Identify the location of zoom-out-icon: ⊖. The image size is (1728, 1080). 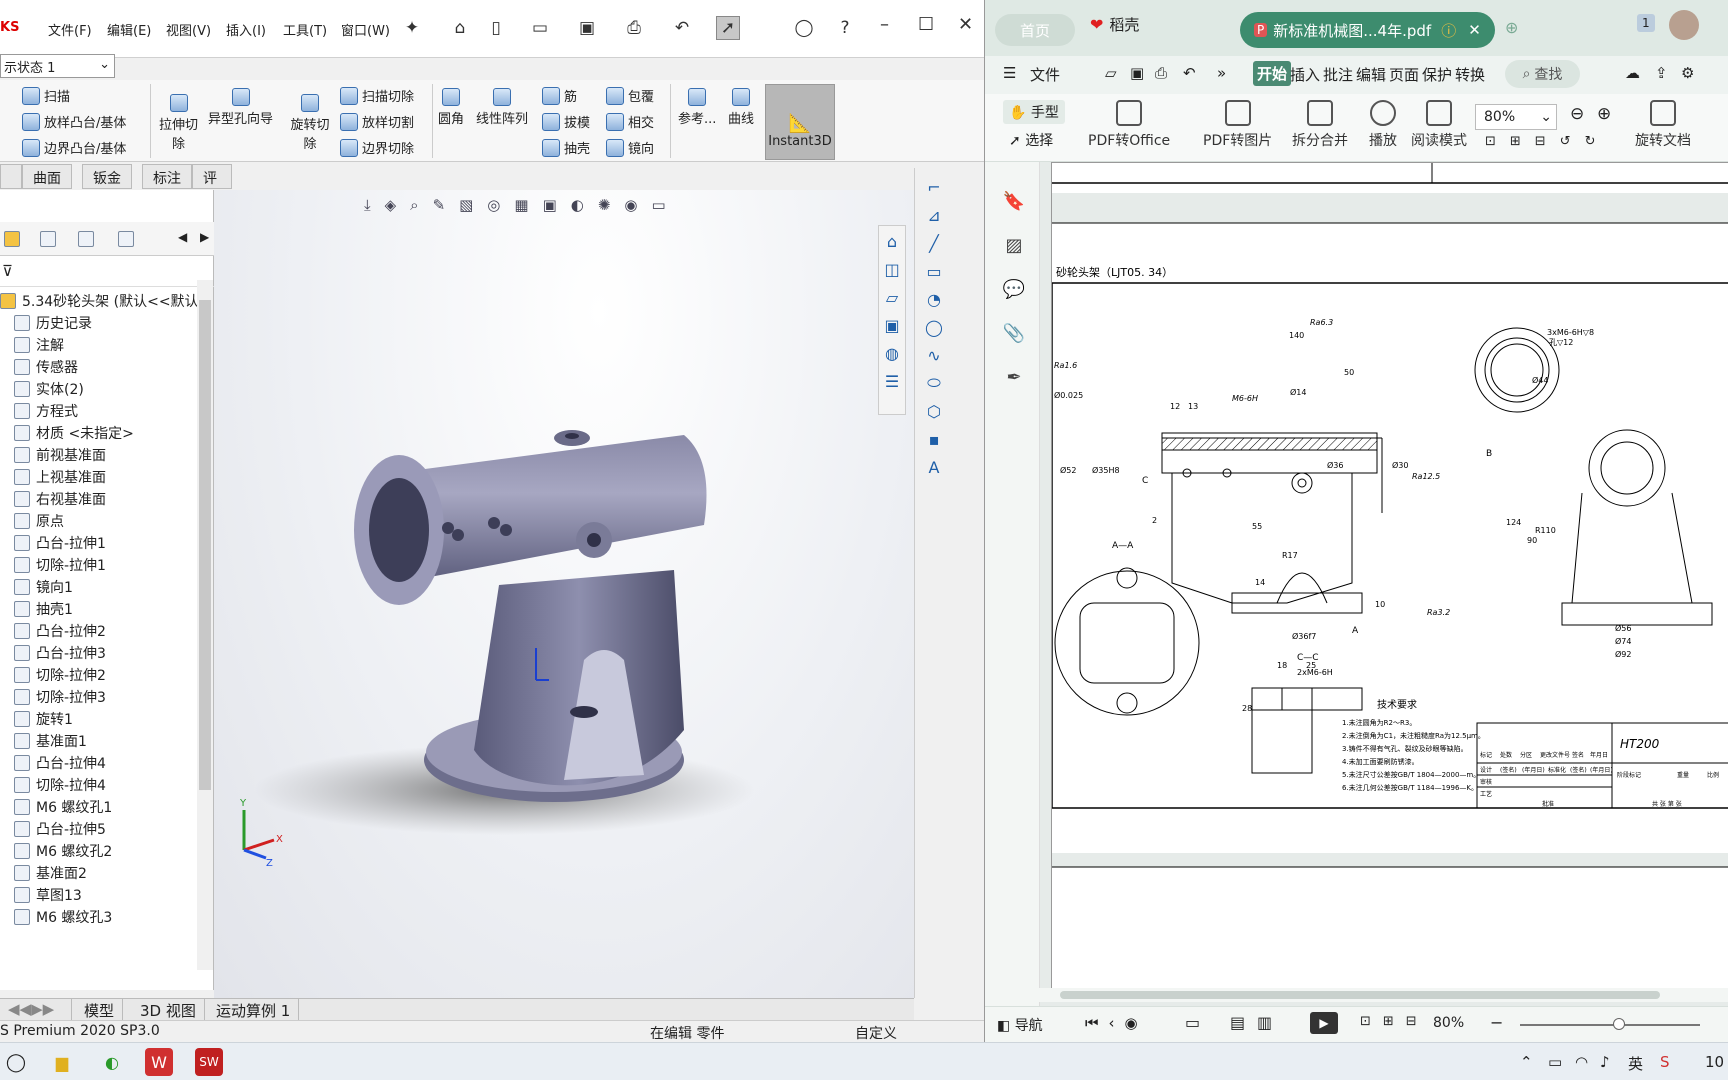
(1577, 114).